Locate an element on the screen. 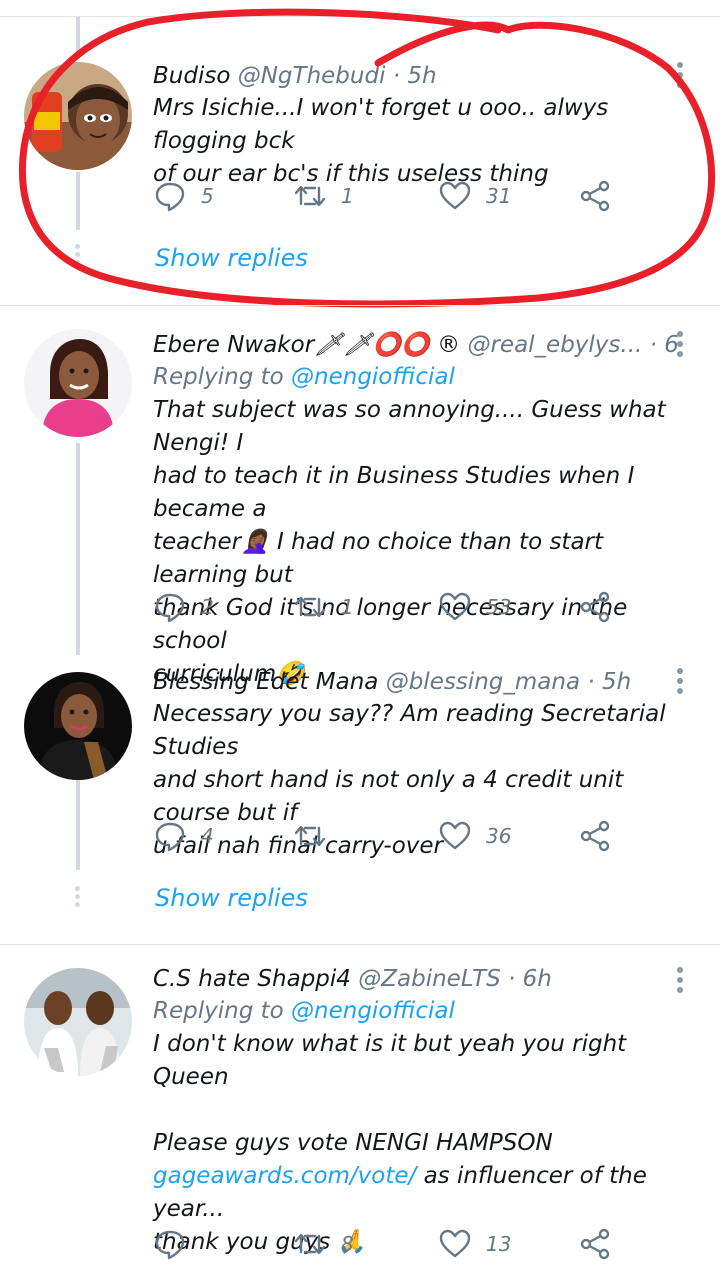  like-count: 13 is located at coordinates (499, 1244).